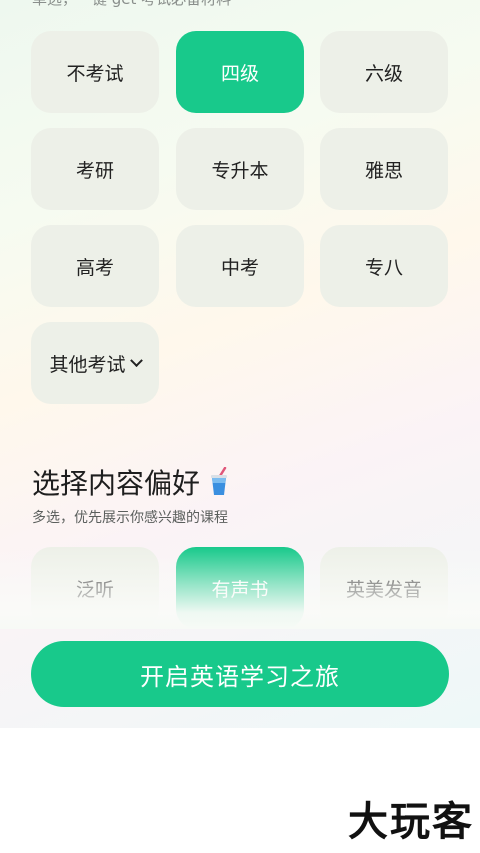 The width and height of the screenshot is (480, 853). I want to click on drink-cup-icon, so click(219, 481).